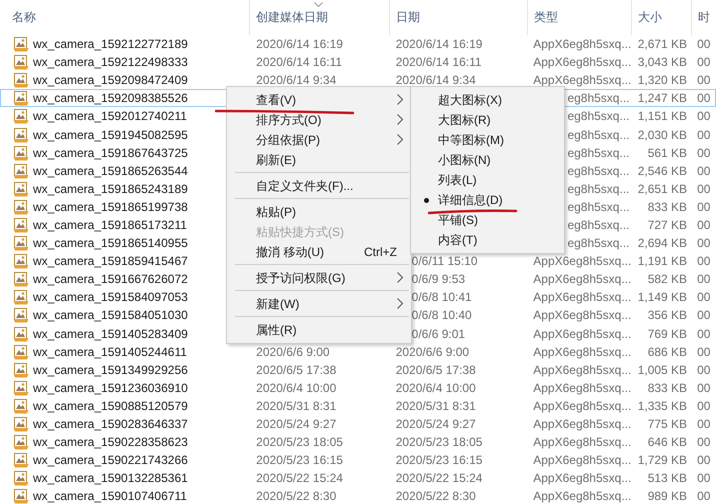 Image resolution: width=716 pixels, height=504 pixels. What do you see at coordinates (663, 297) in the screenshot?
I see `size-text: 1,149 KB` at bounding box center [663, 297].